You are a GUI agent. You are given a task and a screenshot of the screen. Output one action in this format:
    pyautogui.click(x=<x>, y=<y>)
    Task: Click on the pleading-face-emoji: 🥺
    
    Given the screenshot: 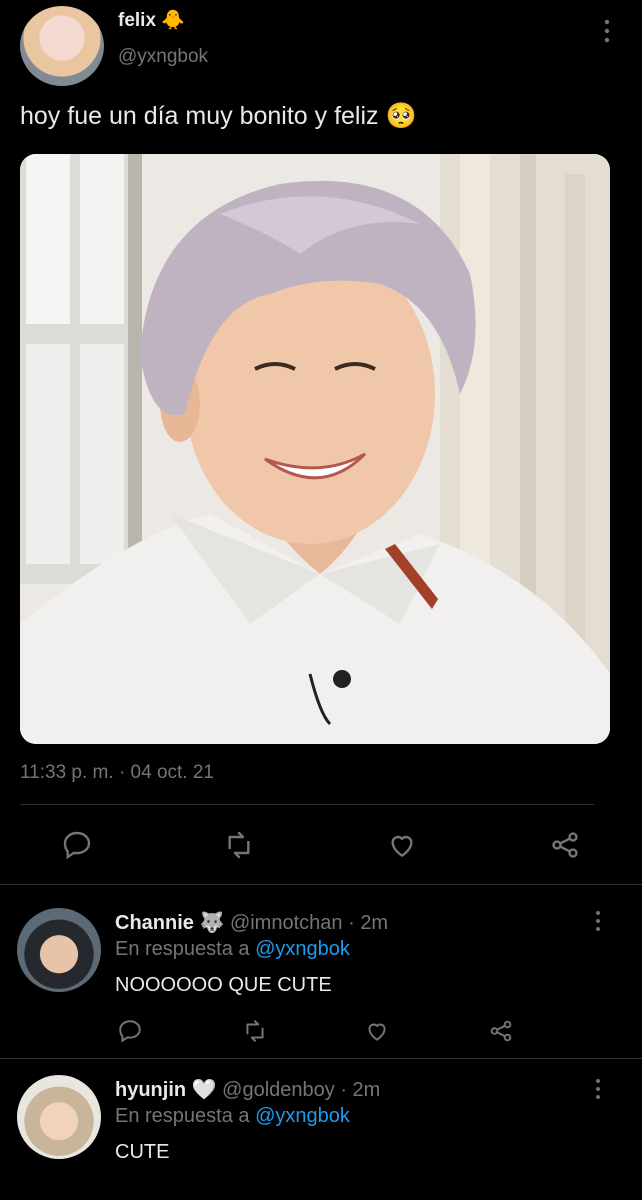 What is the action you would take?
    pyautogui.click(x=401, y=116)
    